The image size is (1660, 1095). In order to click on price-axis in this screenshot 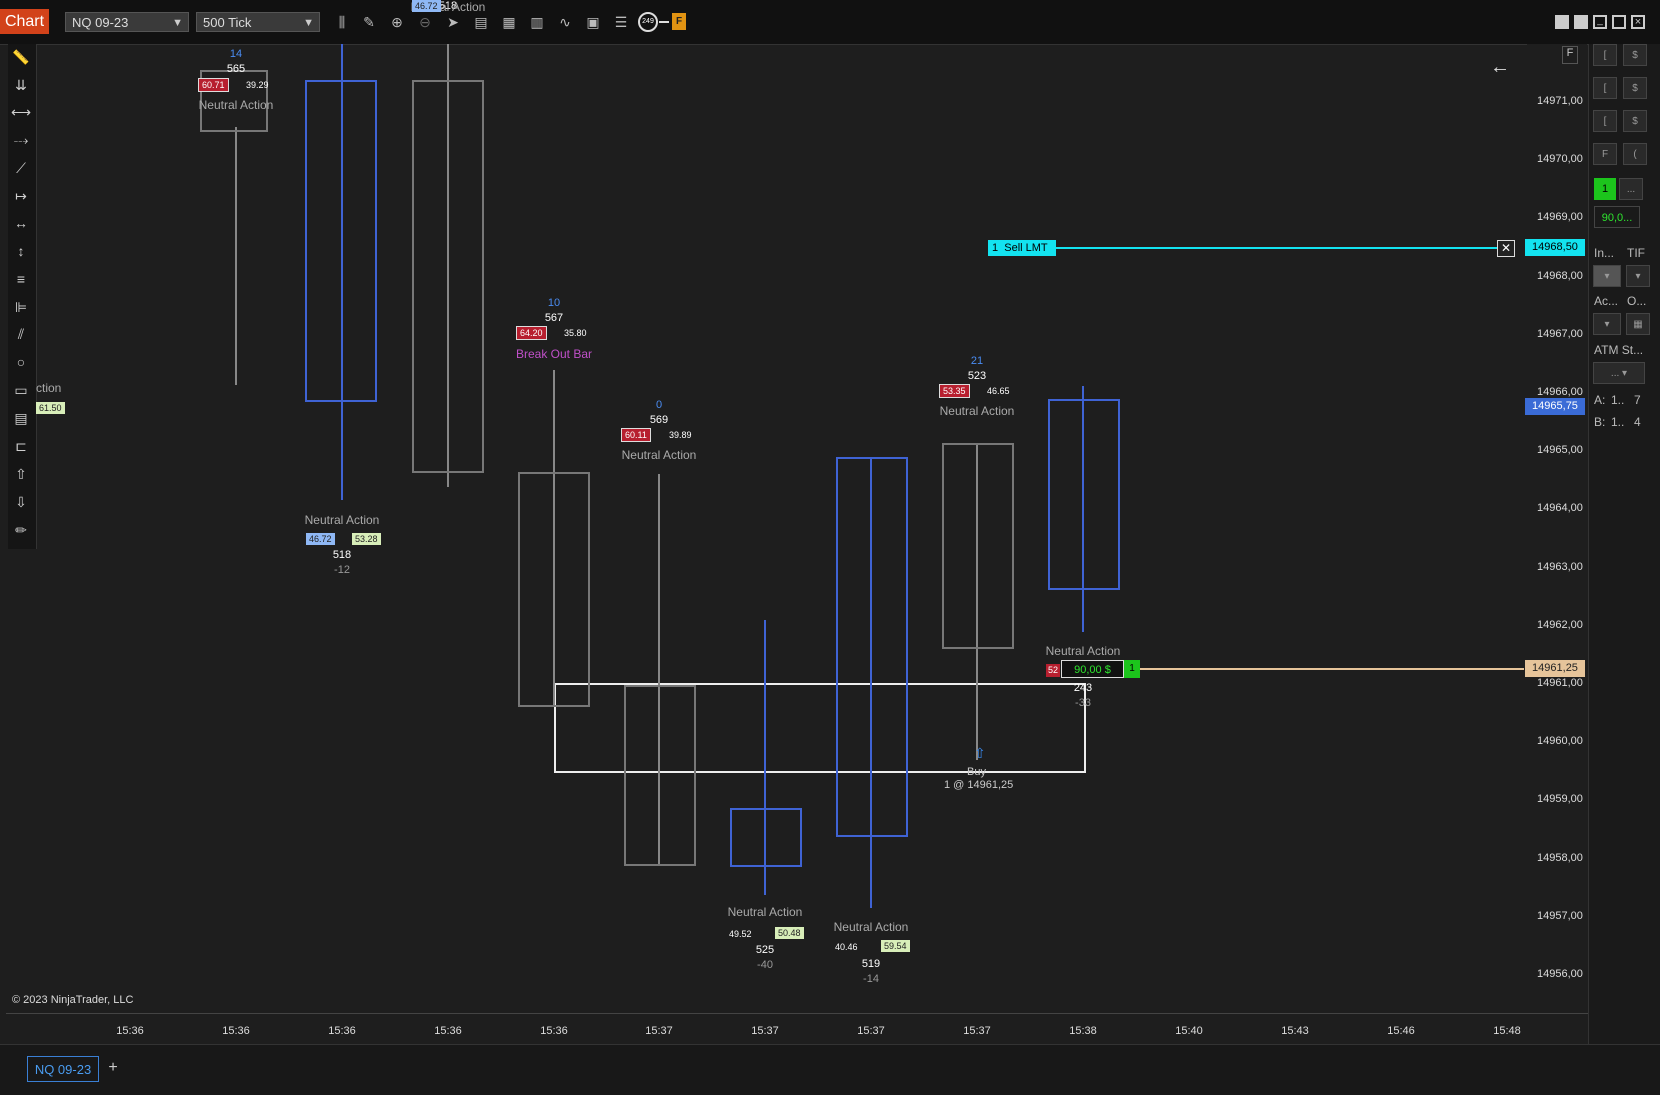, I will do `click(1557, 528)`.